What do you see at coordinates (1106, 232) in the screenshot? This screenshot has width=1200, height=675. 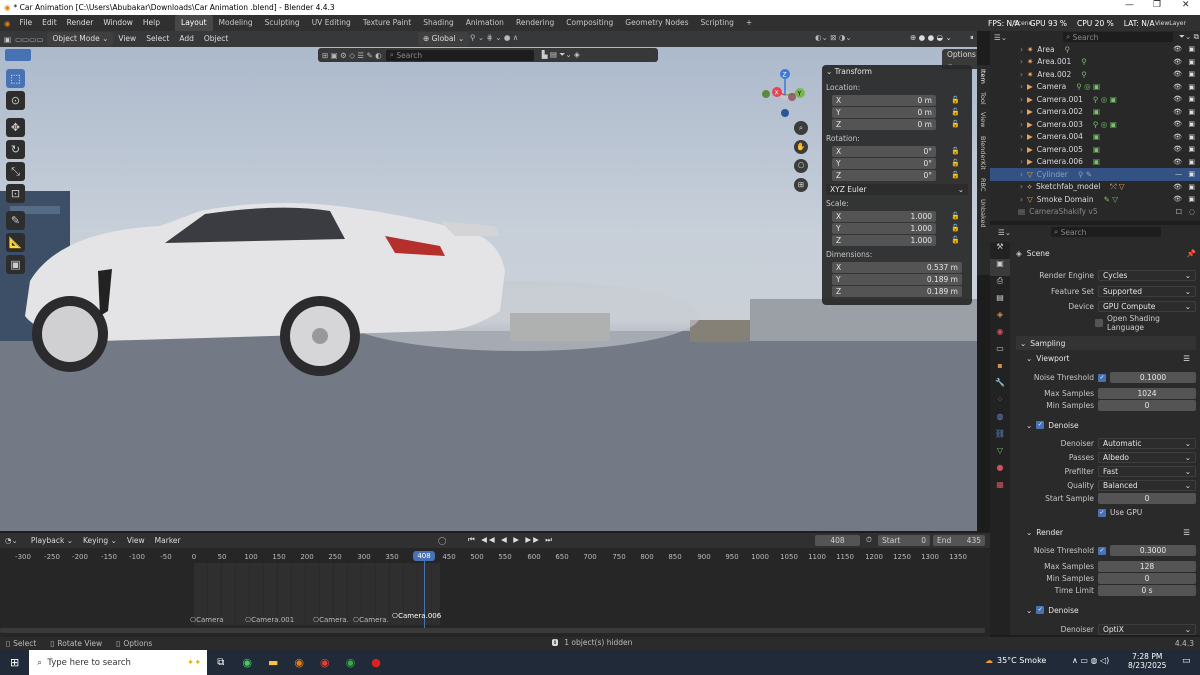 I see `properties-search-input: ⌕ Search` at bounding box center [1106, 232].